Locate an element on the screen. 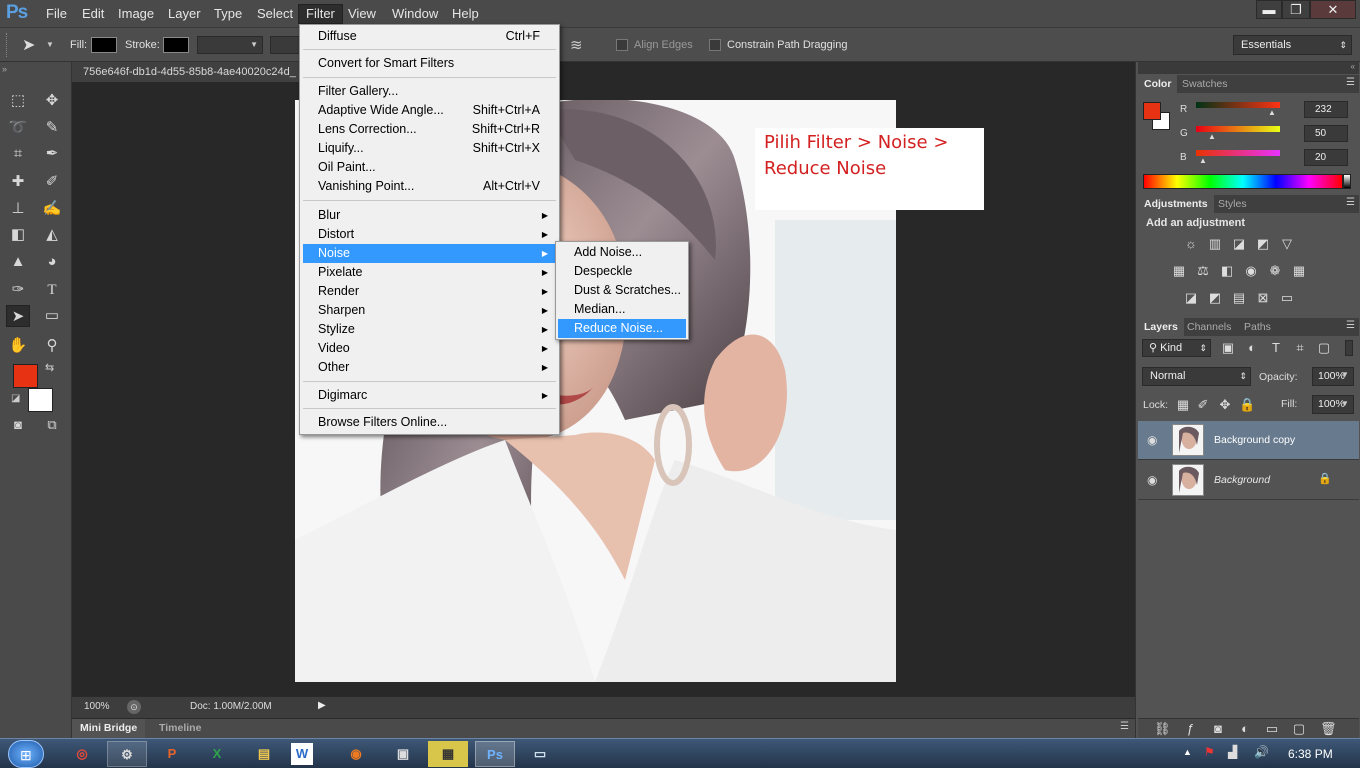 The image size is (1360, 768). bw-ramp is located at coordinates (1347, 181).